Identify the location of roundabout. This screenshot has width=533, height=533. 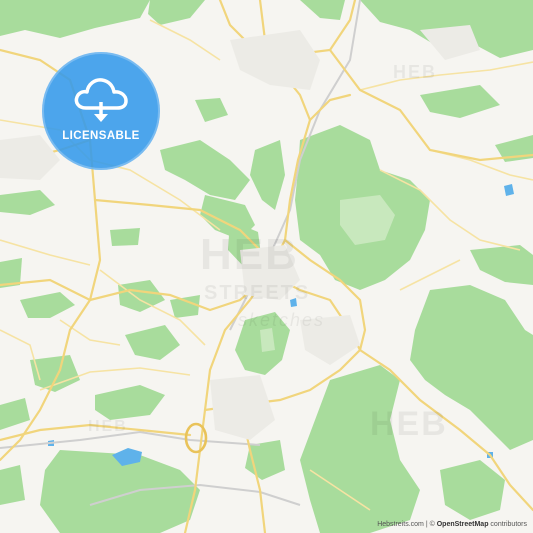
(196, 438).